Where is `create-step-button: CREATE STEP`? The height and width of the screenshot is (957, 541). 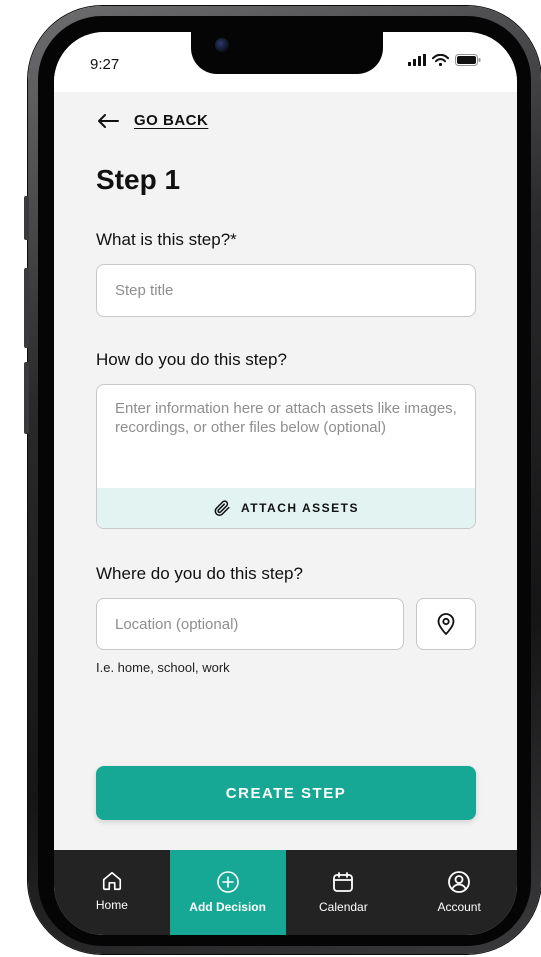 create-step-button: CREATE STEP is located at coordinates (286, 793).